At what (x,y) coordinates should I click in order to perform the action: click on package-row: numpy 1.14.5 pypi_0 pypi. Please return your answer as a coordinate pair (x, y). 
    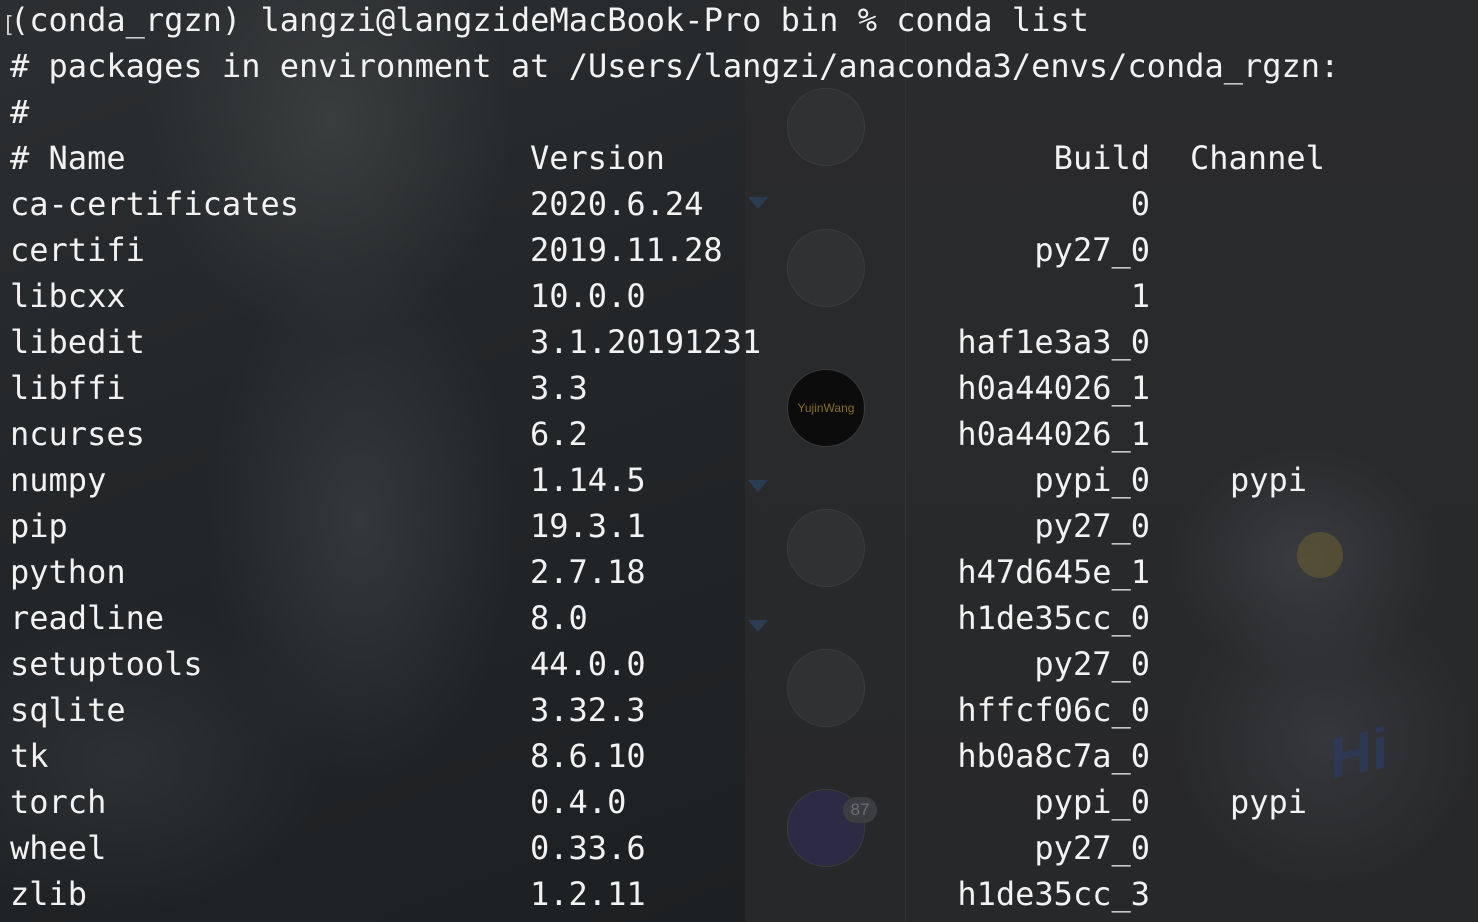
    Looking at the image, I should click on (740, 483).